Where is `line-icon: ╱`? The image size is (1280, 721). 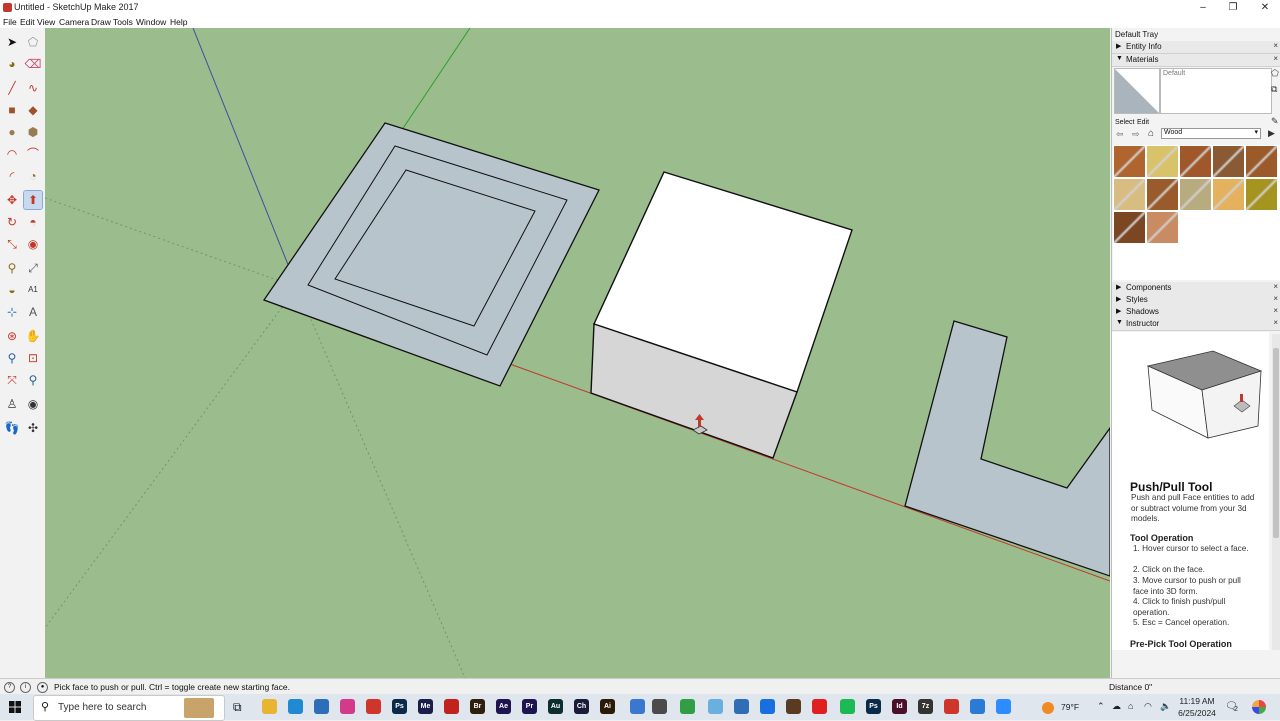
line-icon: ╱ is located at coordinates (12, 88).